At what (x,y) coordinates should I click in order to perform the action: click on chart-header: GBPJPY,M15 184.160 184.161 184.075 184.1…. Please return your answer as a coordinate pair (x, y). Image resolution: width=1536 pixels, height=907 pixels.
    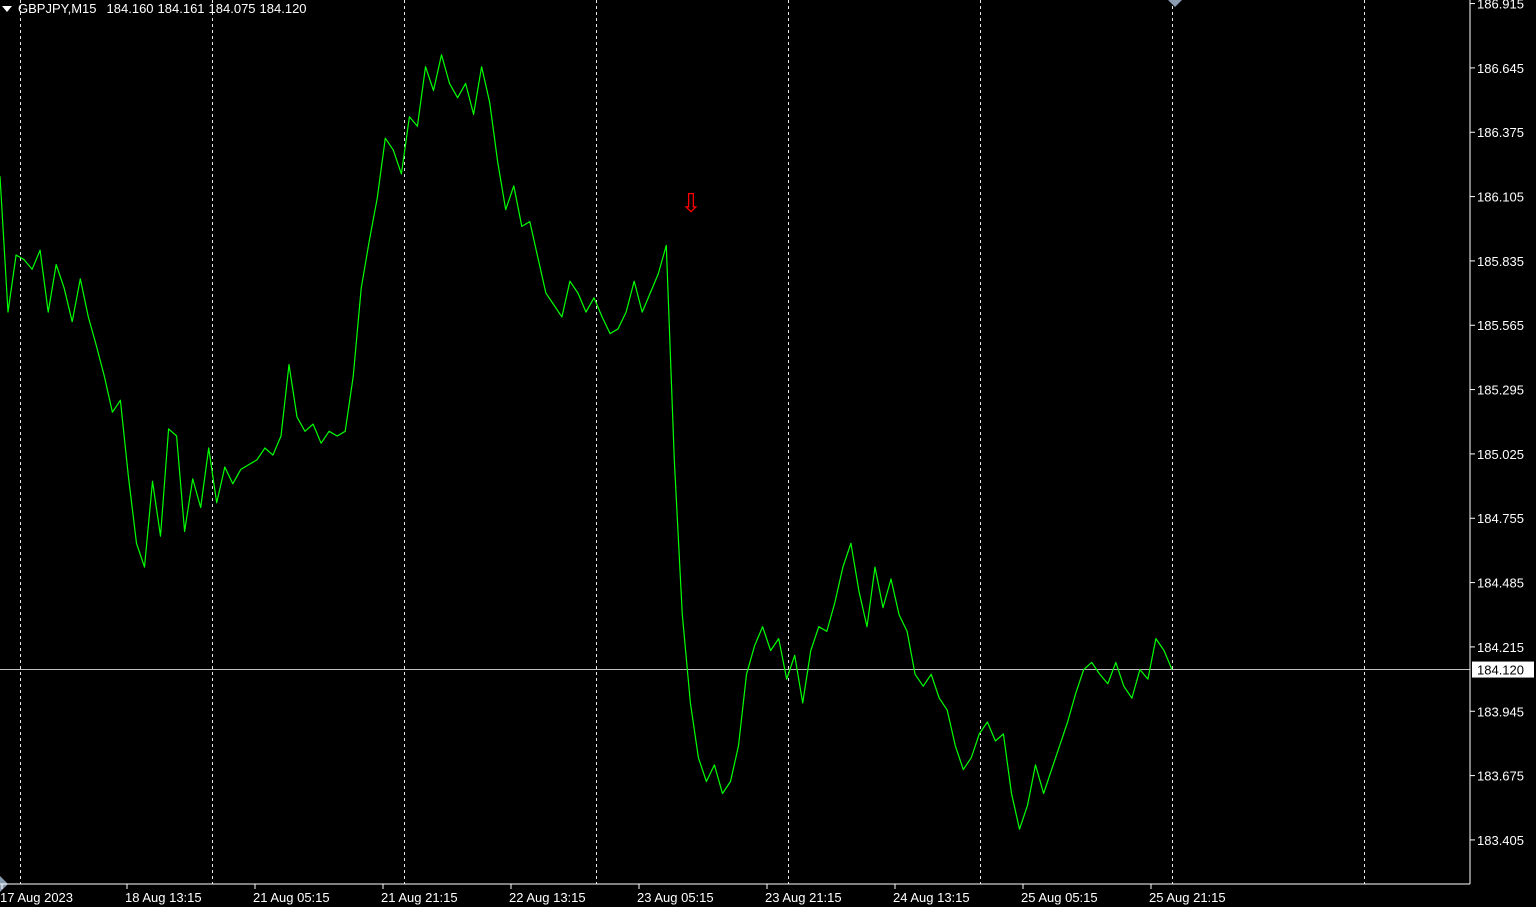
    Looking at the image, I should click on (156, 8).